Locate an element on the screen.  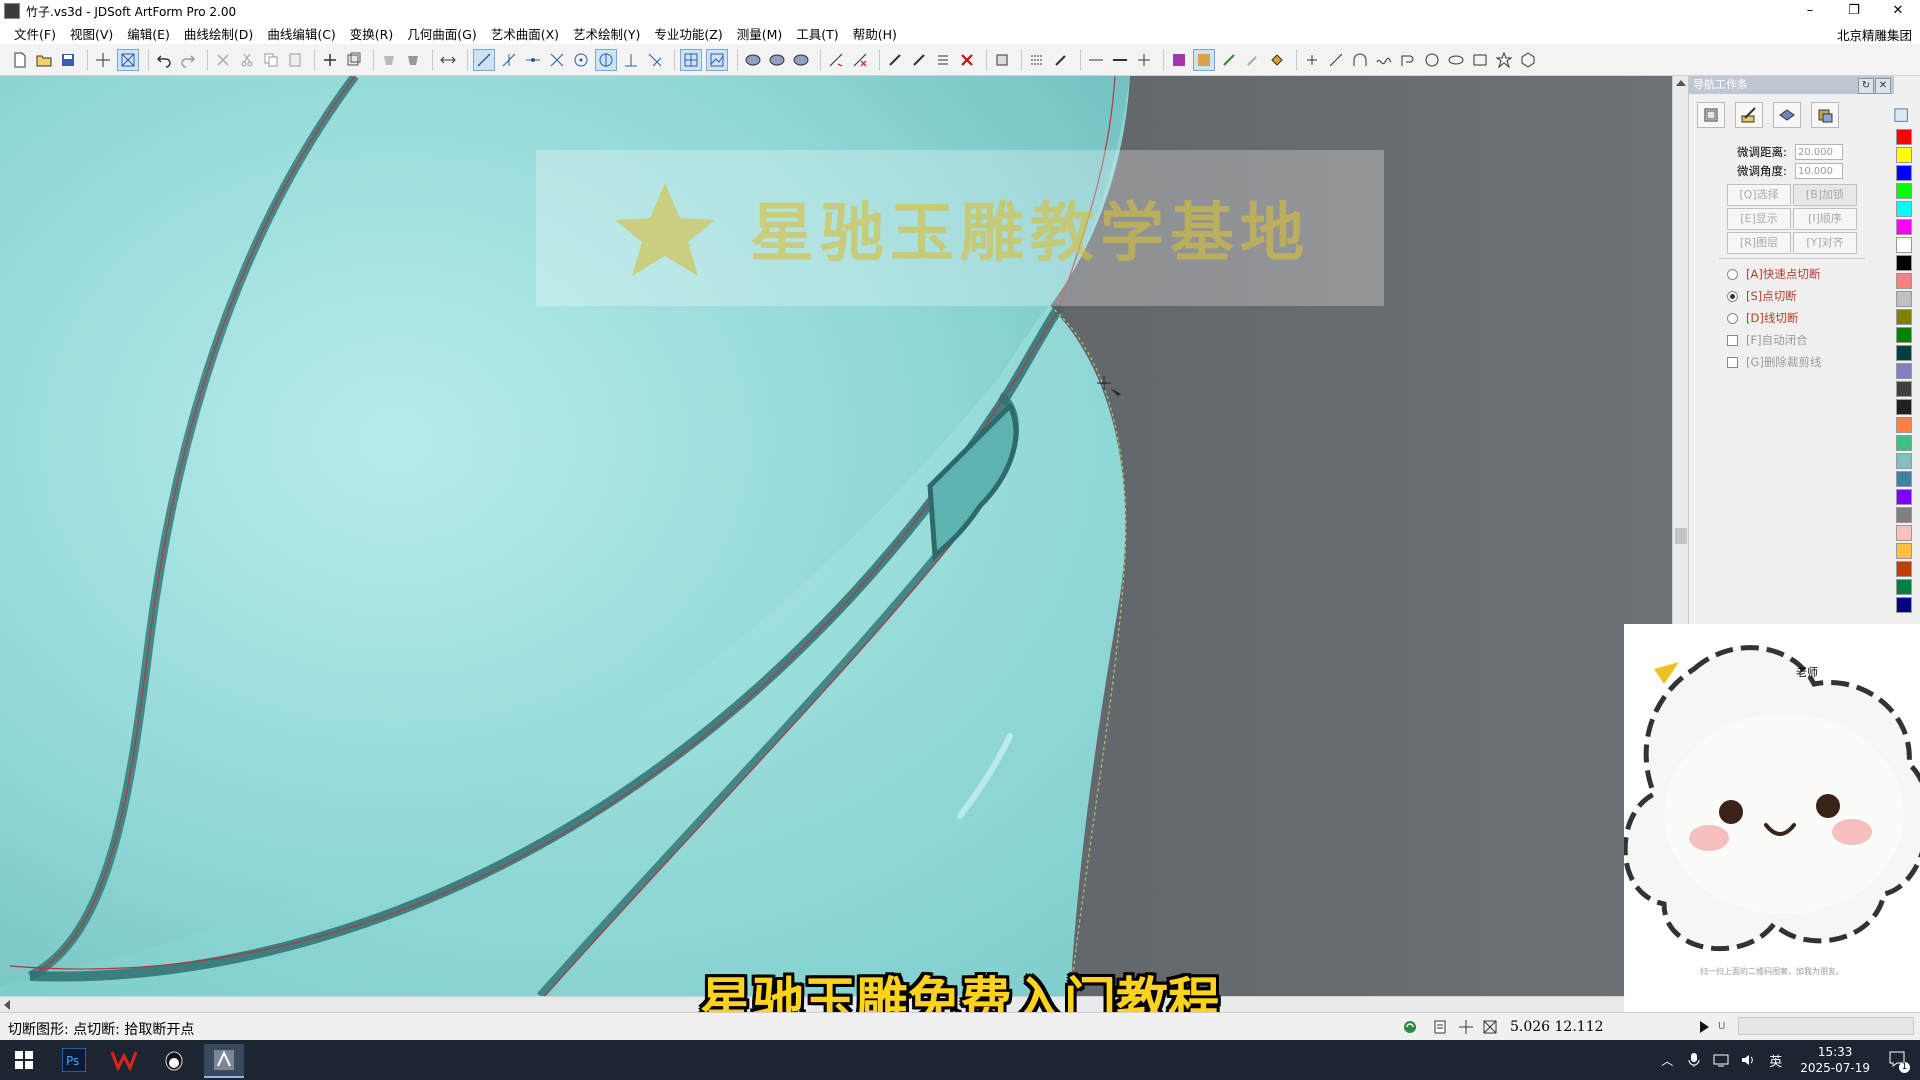
close-button: ✕ is located at coordinates (1898, 11).